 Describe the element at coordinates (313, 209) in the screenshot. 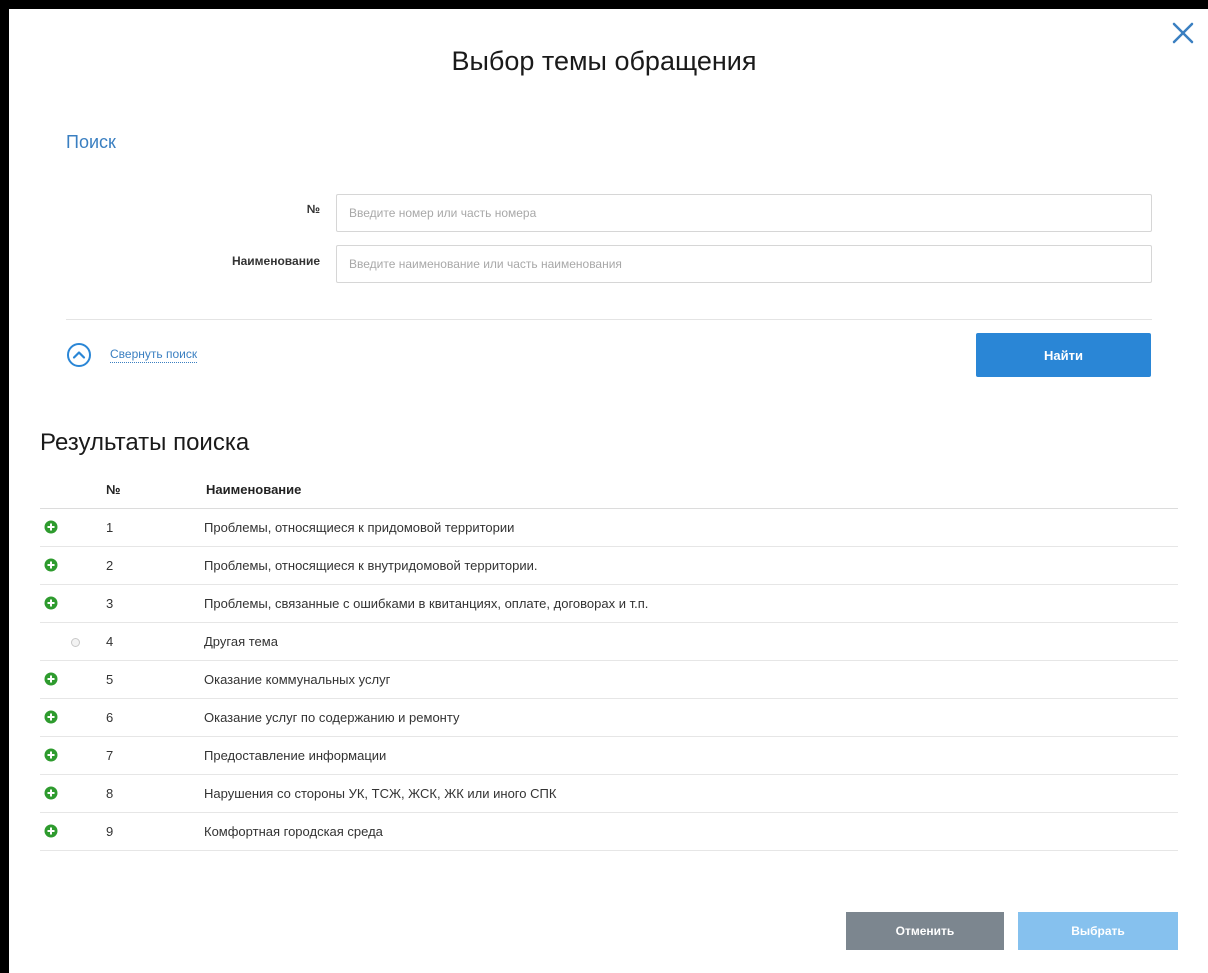

I see `number-field-label: №` at that location.